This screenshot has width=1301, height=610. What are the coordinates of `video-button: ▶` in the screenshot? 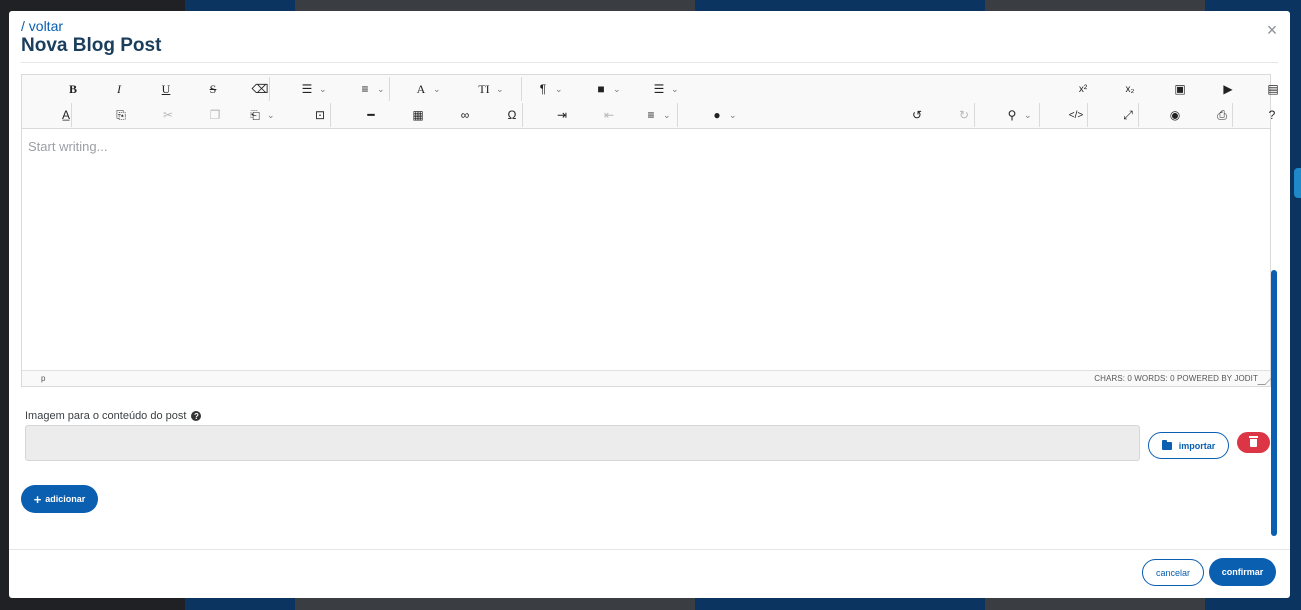 It's located at (1228, 89).